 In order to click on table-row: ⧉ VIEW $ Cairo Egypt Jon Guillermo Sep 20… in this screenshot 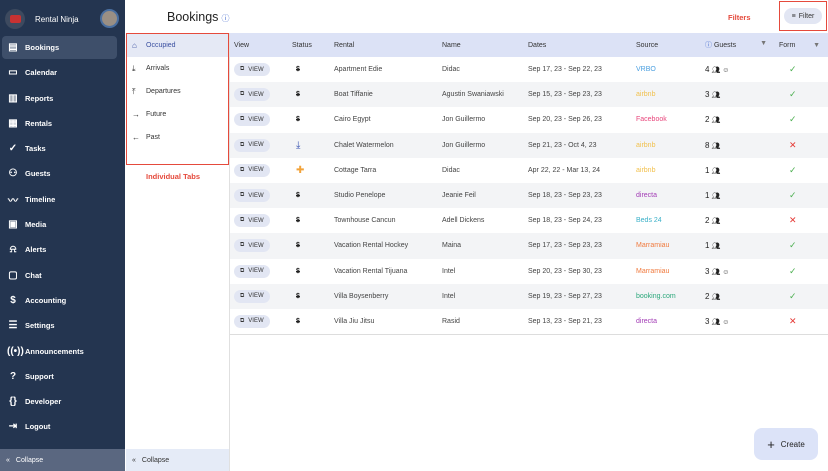, I will do `click(529, 119)`.